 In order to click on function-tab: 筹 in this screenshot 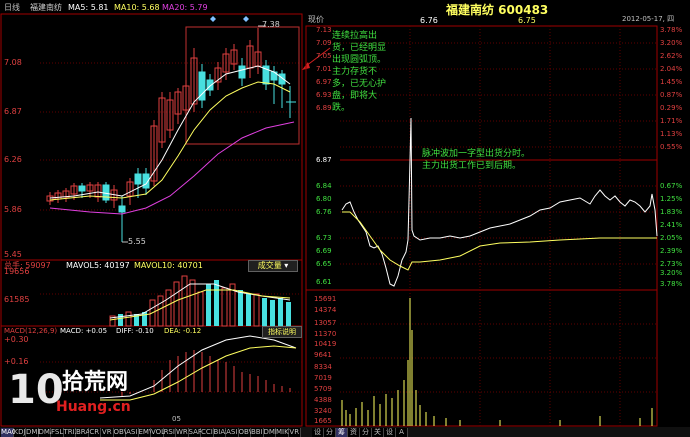, I will do `click(342, 432)`.